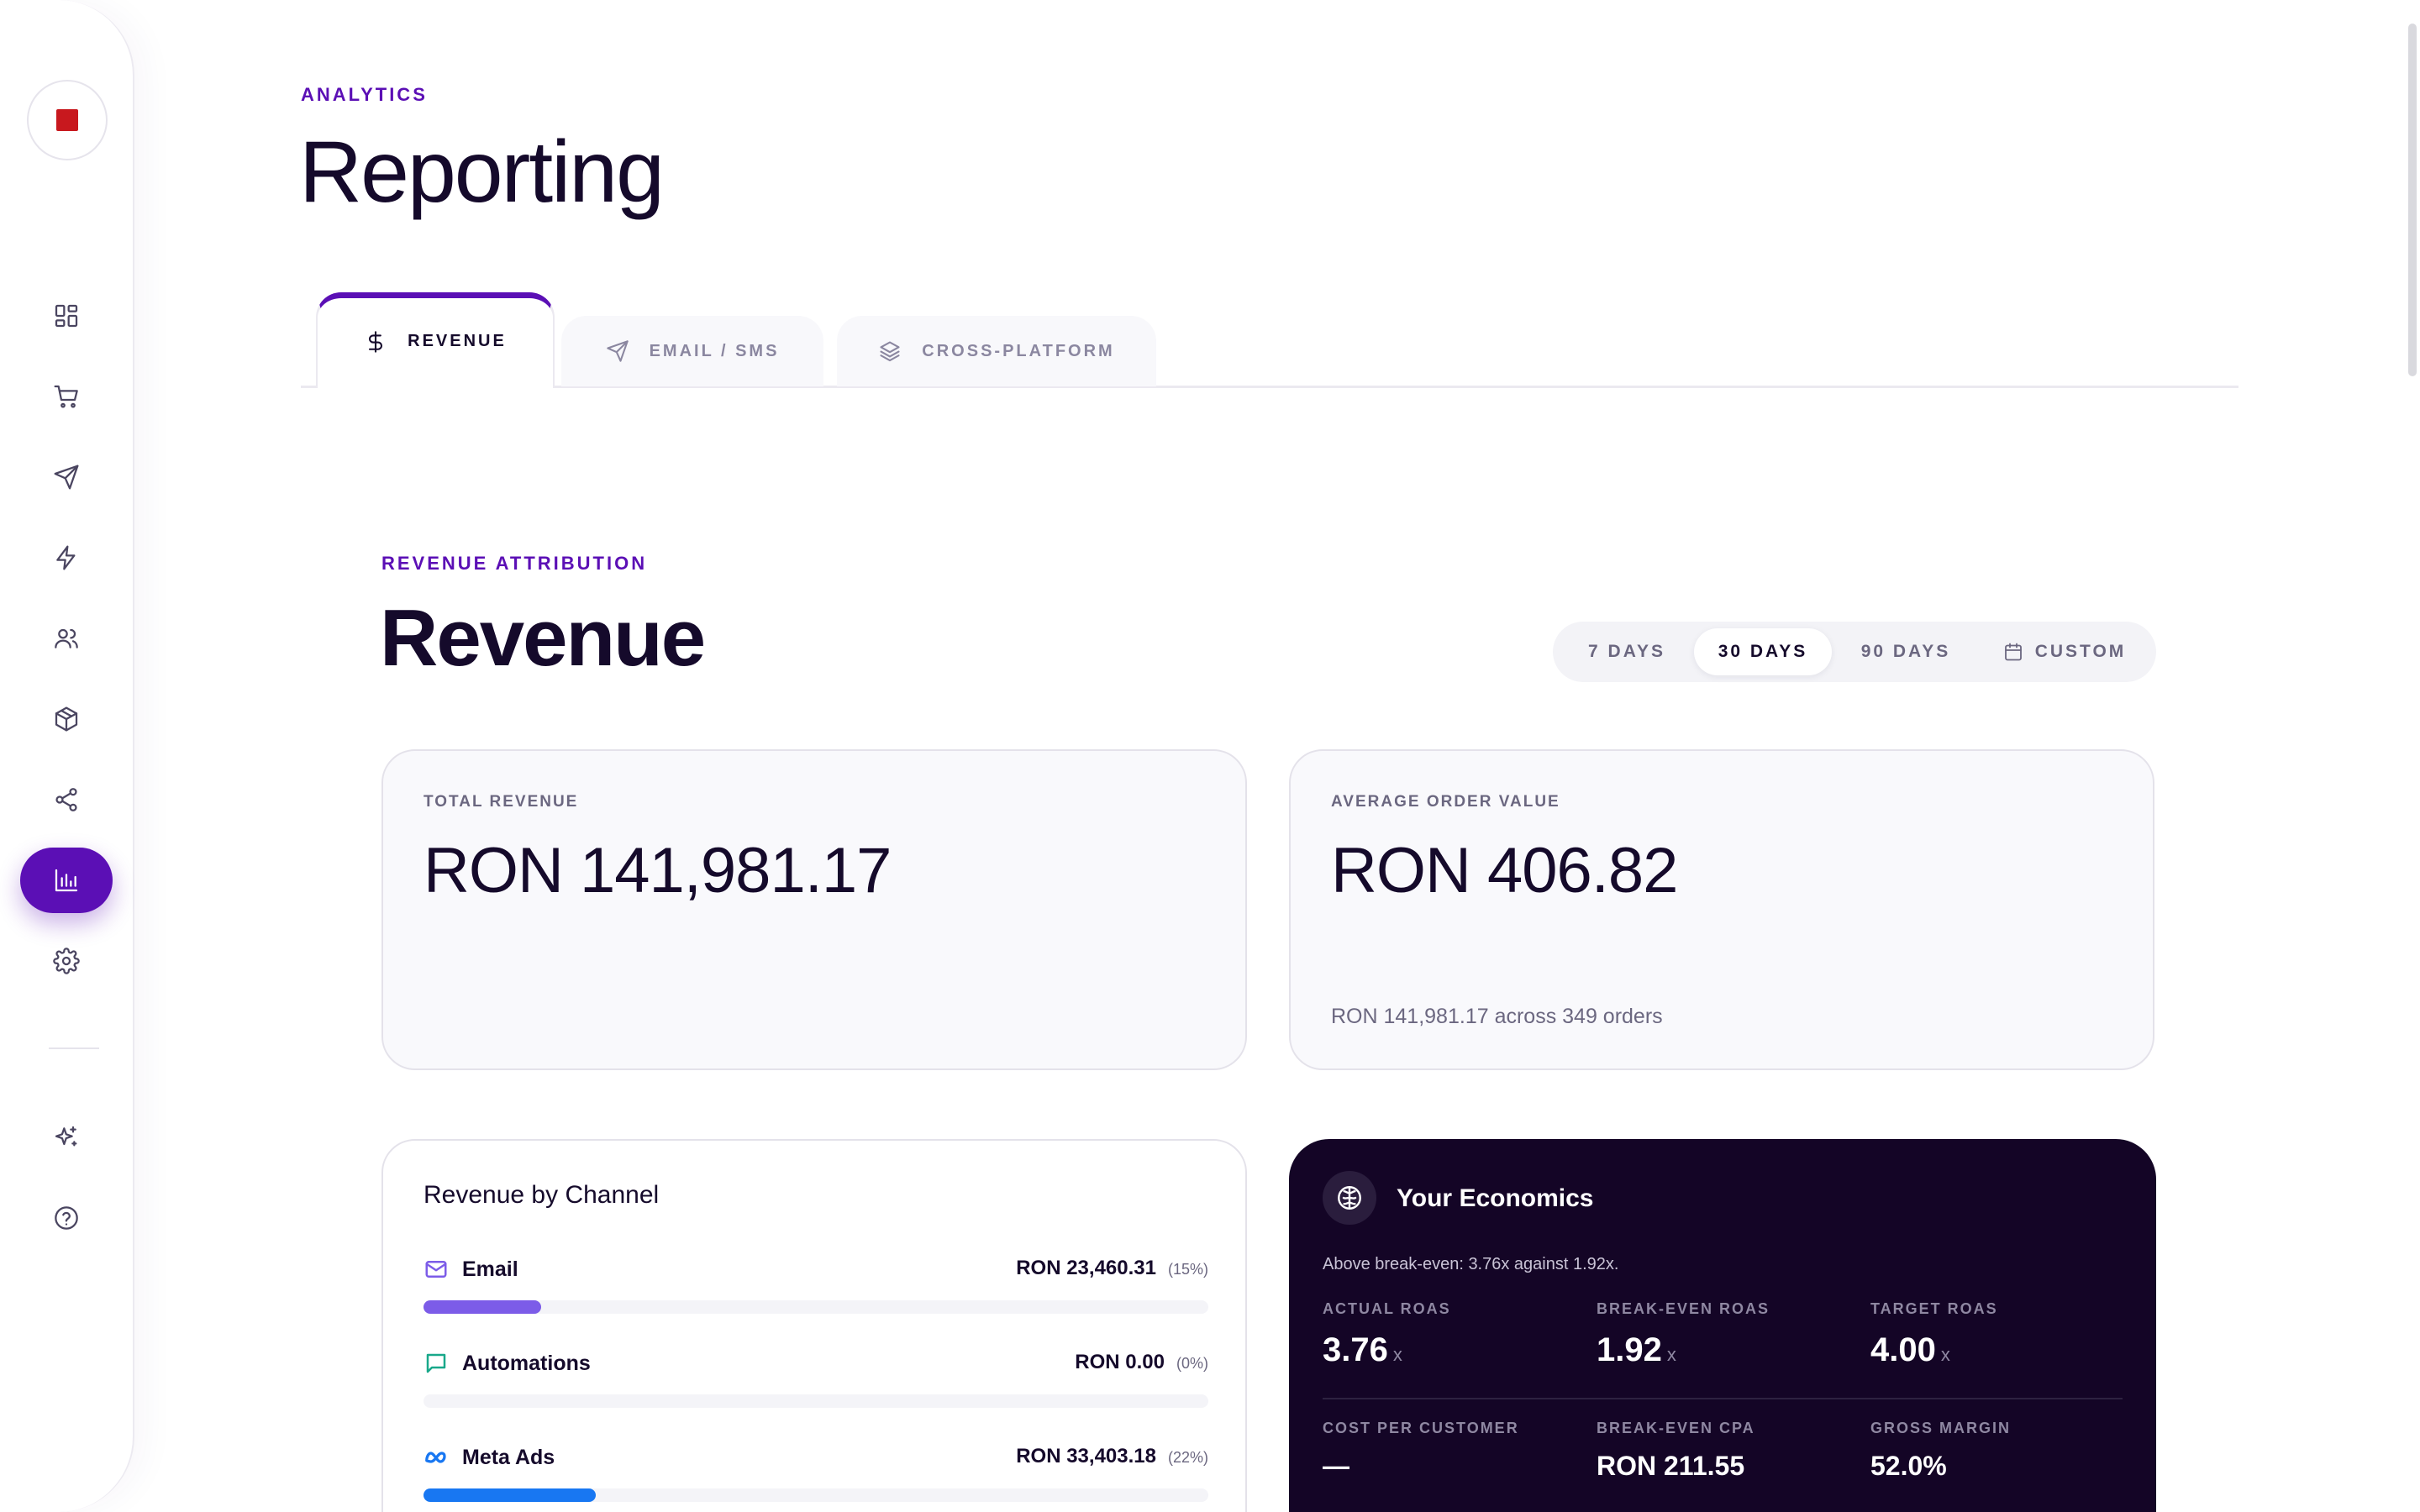  Describe the element at coordinates (1387, 1308) in the screenshot. I see `metric-label: ACTUAL ROAS` at that location.